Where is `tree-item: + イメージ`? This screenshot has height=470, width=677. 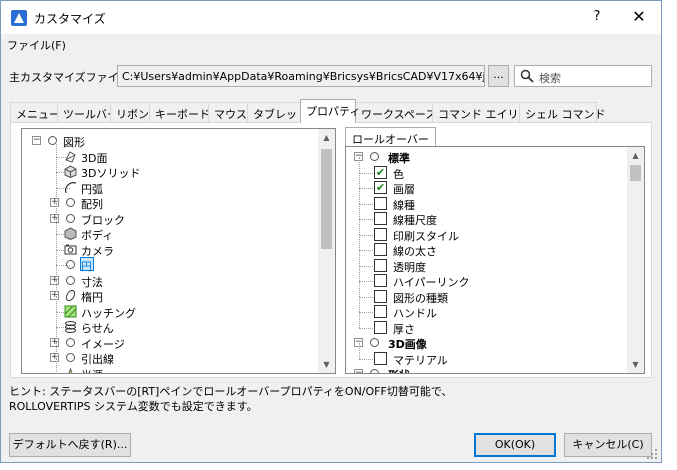 tree-item: + イメージ is located at coordinates (171, 338).